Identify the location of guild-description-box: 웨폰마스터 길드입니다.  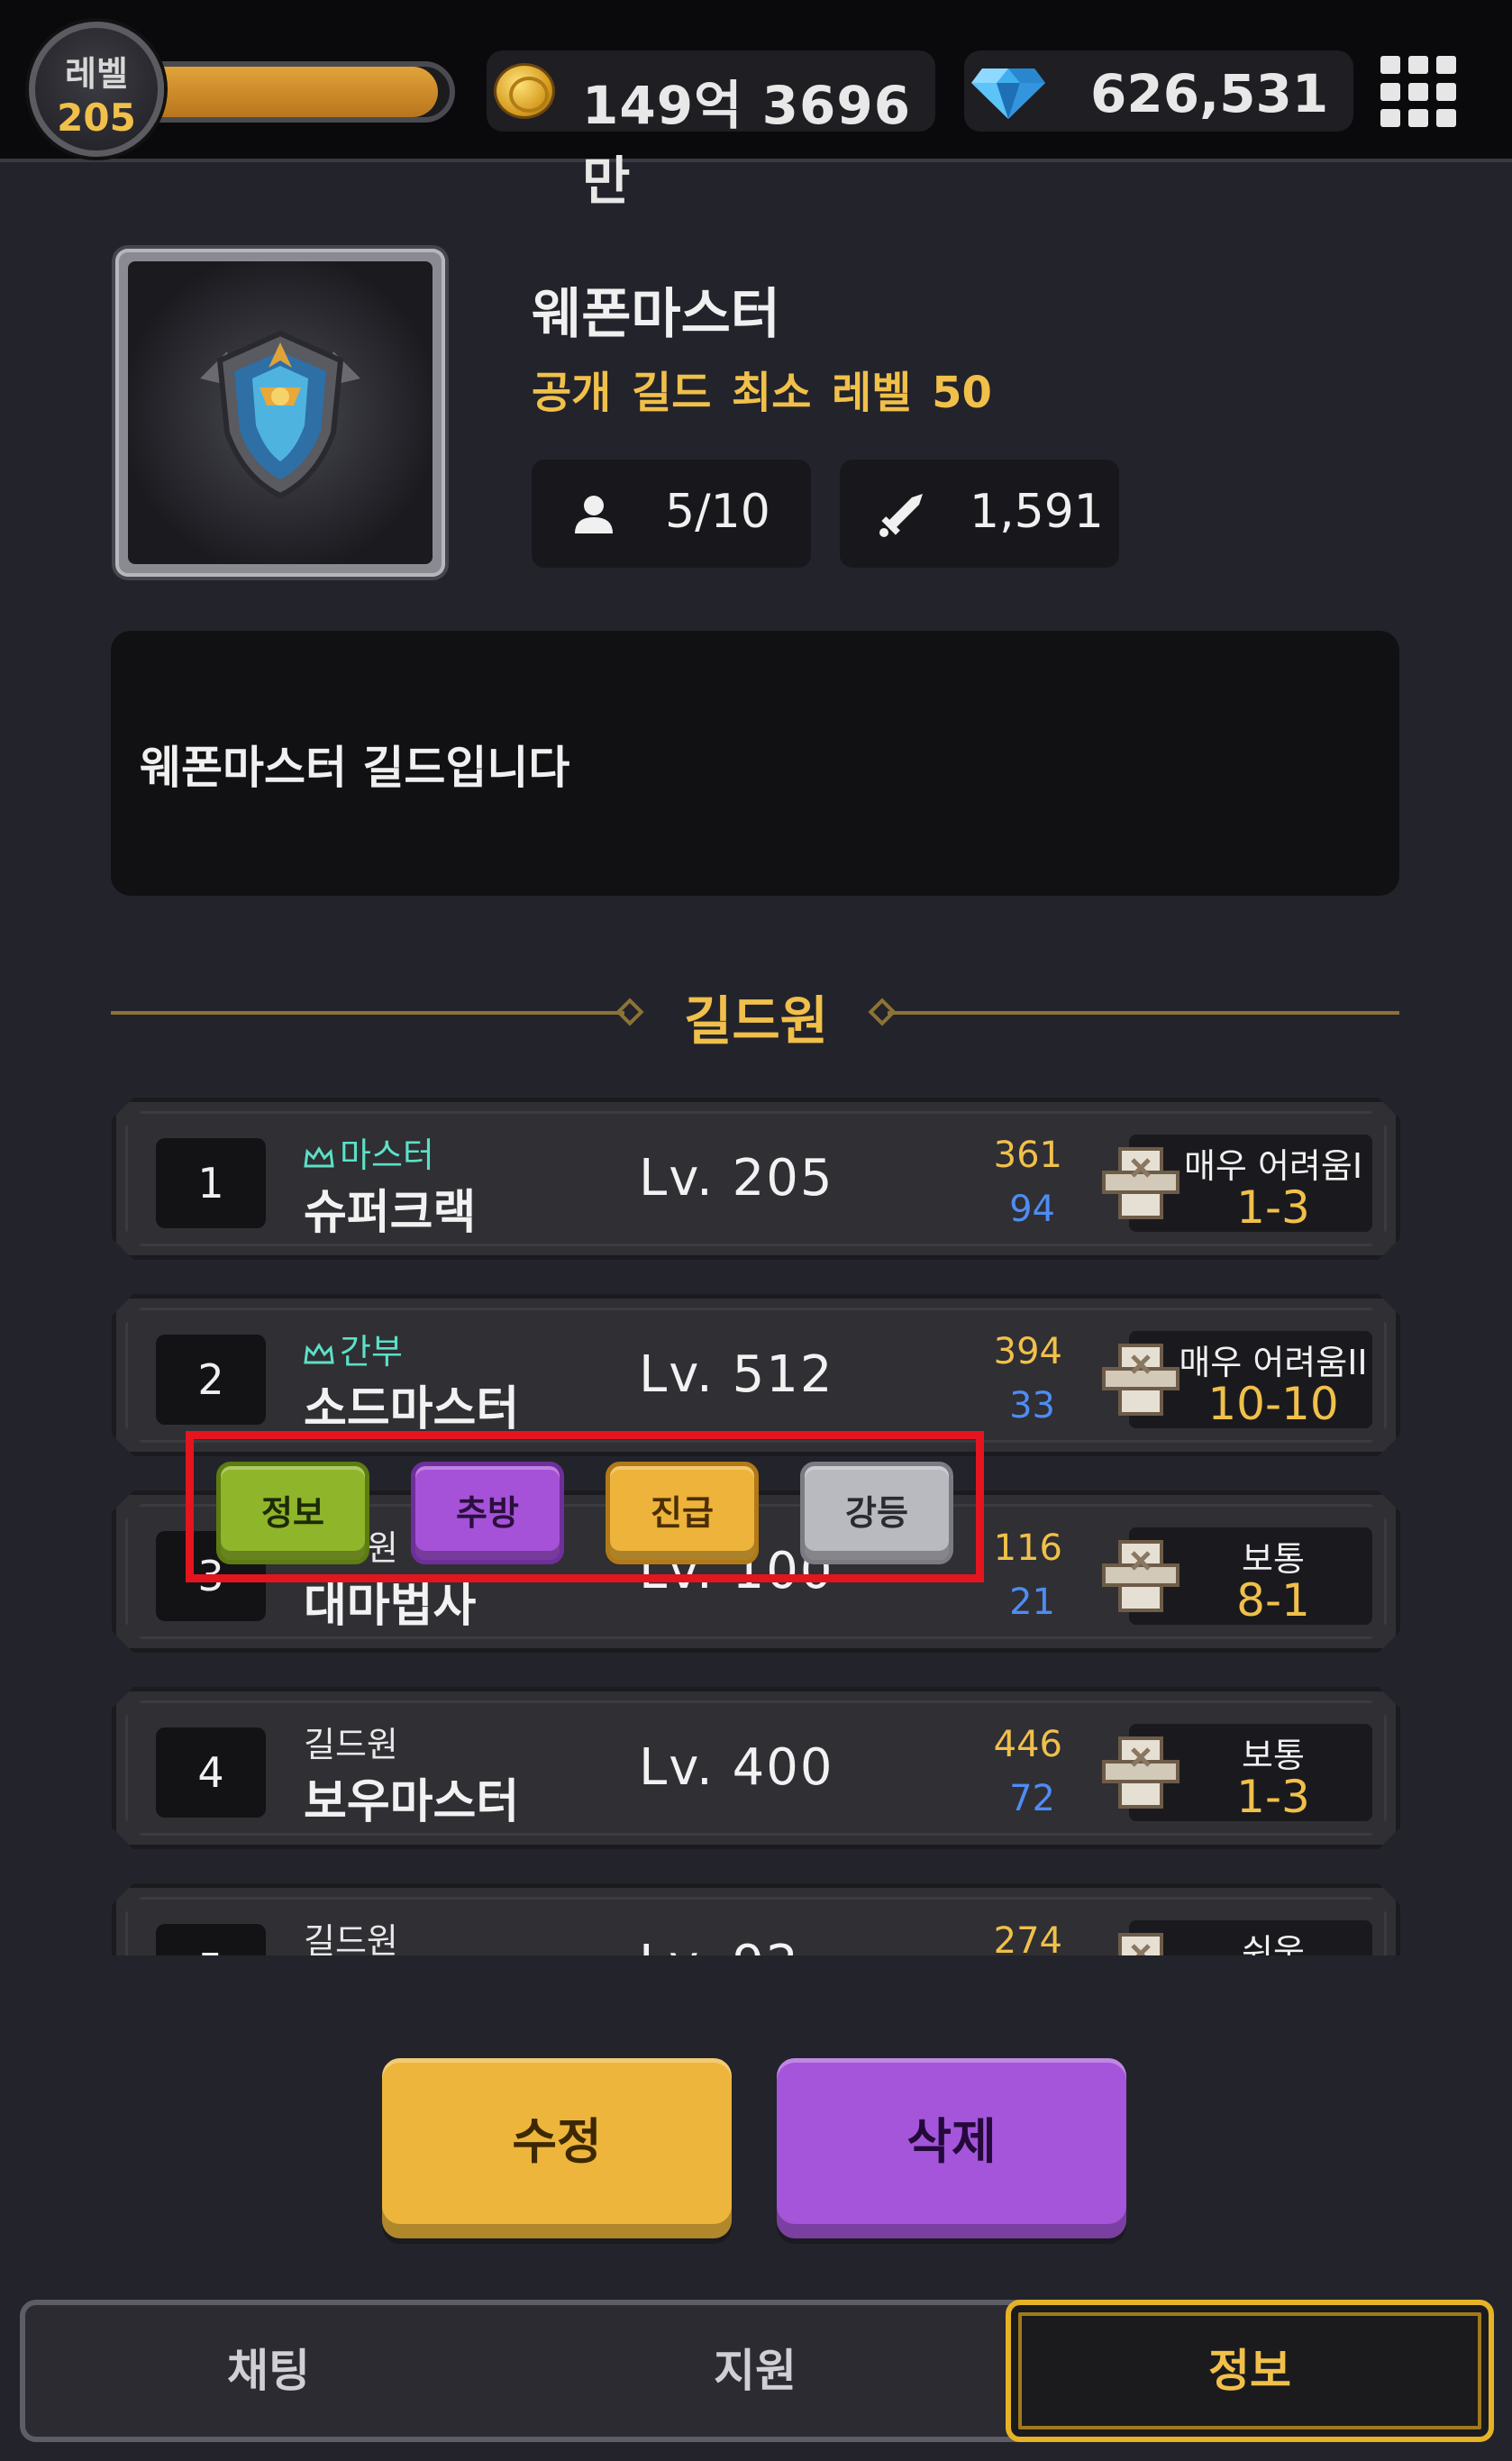
(755, 763).